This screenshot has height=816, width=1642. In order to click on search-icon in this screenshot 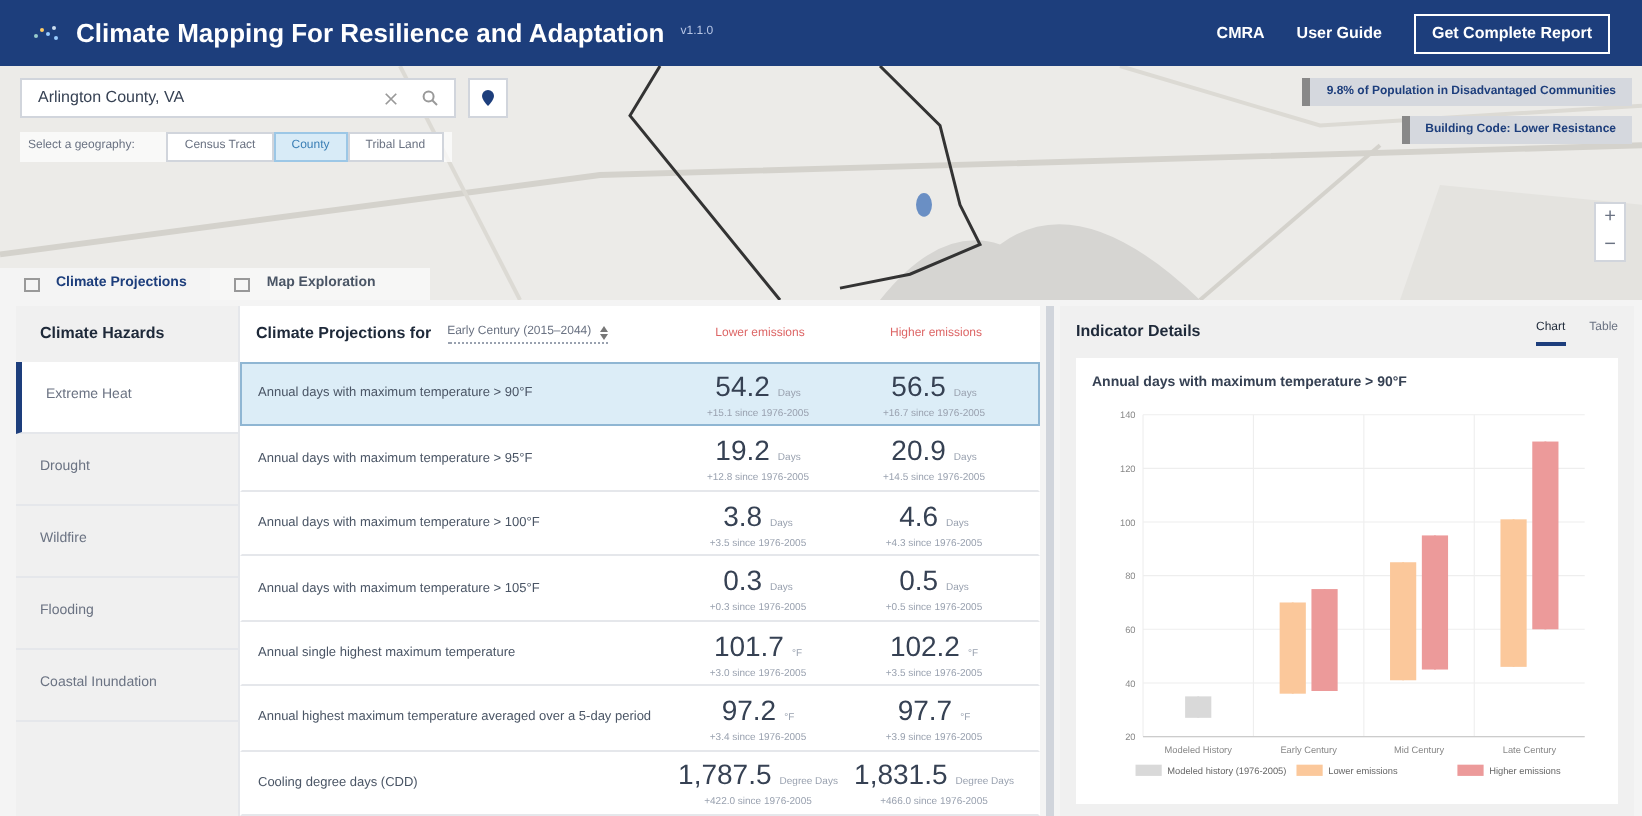, I will do `click(430, 98)`.